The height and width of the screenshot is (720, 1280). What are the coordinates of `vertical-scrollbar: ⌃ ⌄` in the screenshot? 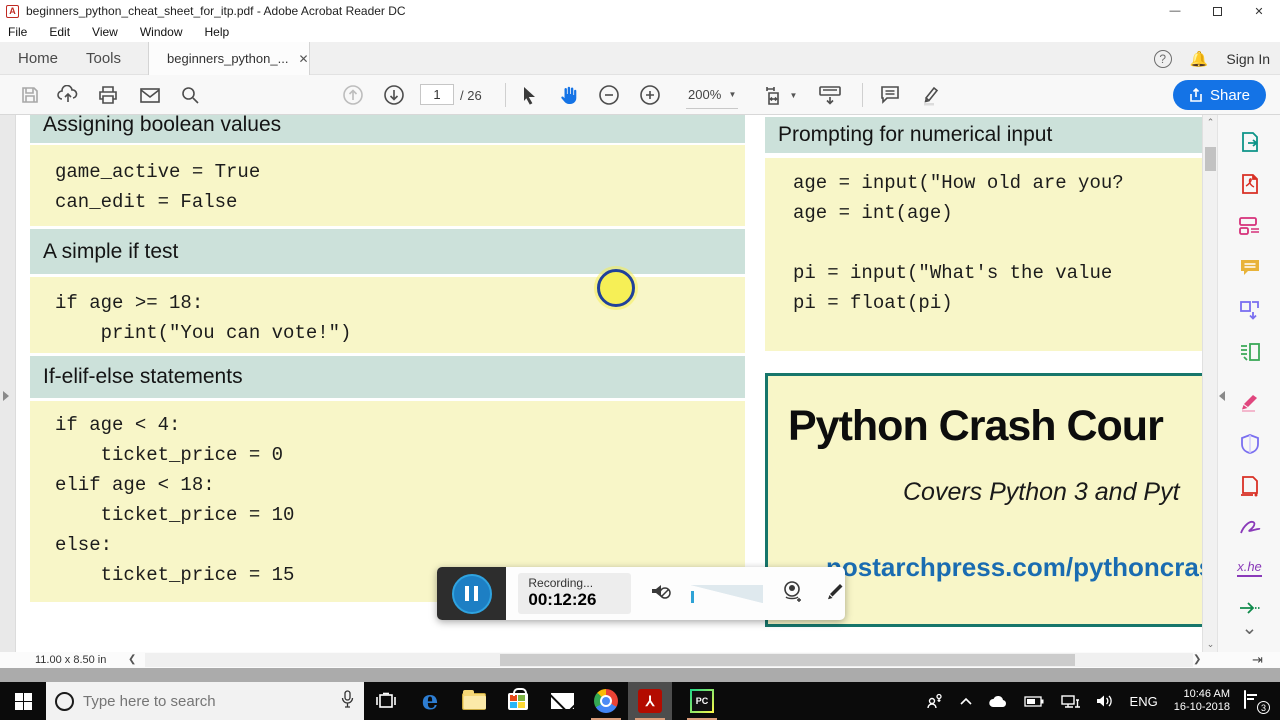 It's located at (1209, 383).